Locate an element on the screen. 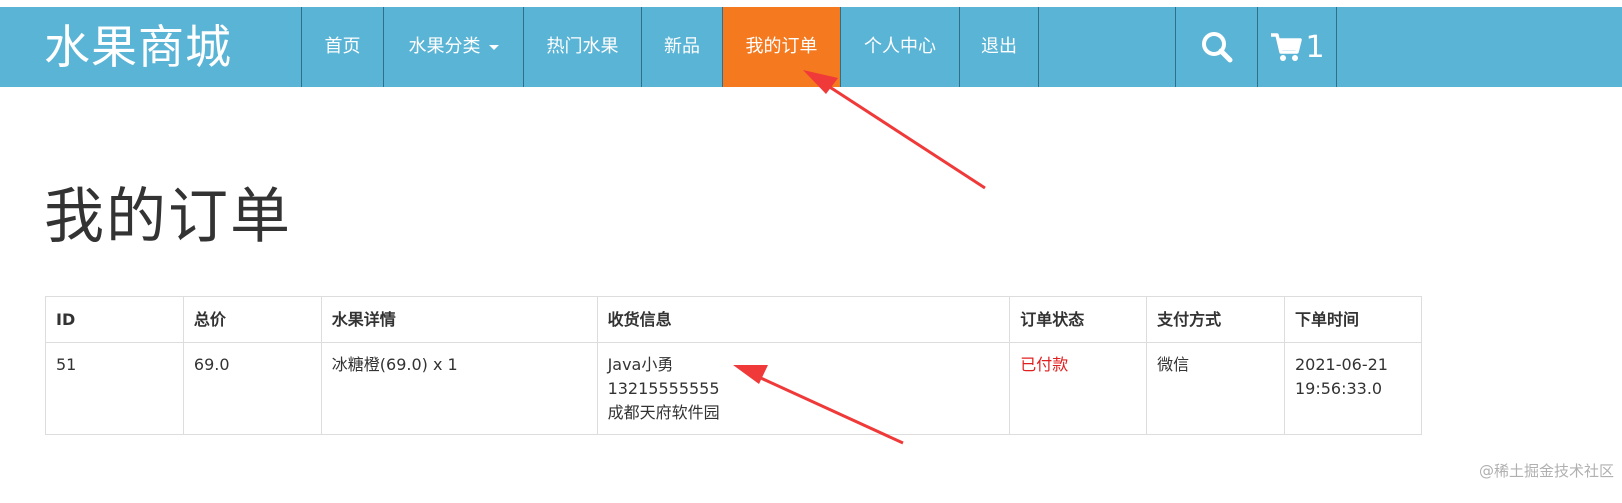 Image resolution: width=1622 pixels, height=503 pixels. caret-down-icon is located at coordinates (493, 47).